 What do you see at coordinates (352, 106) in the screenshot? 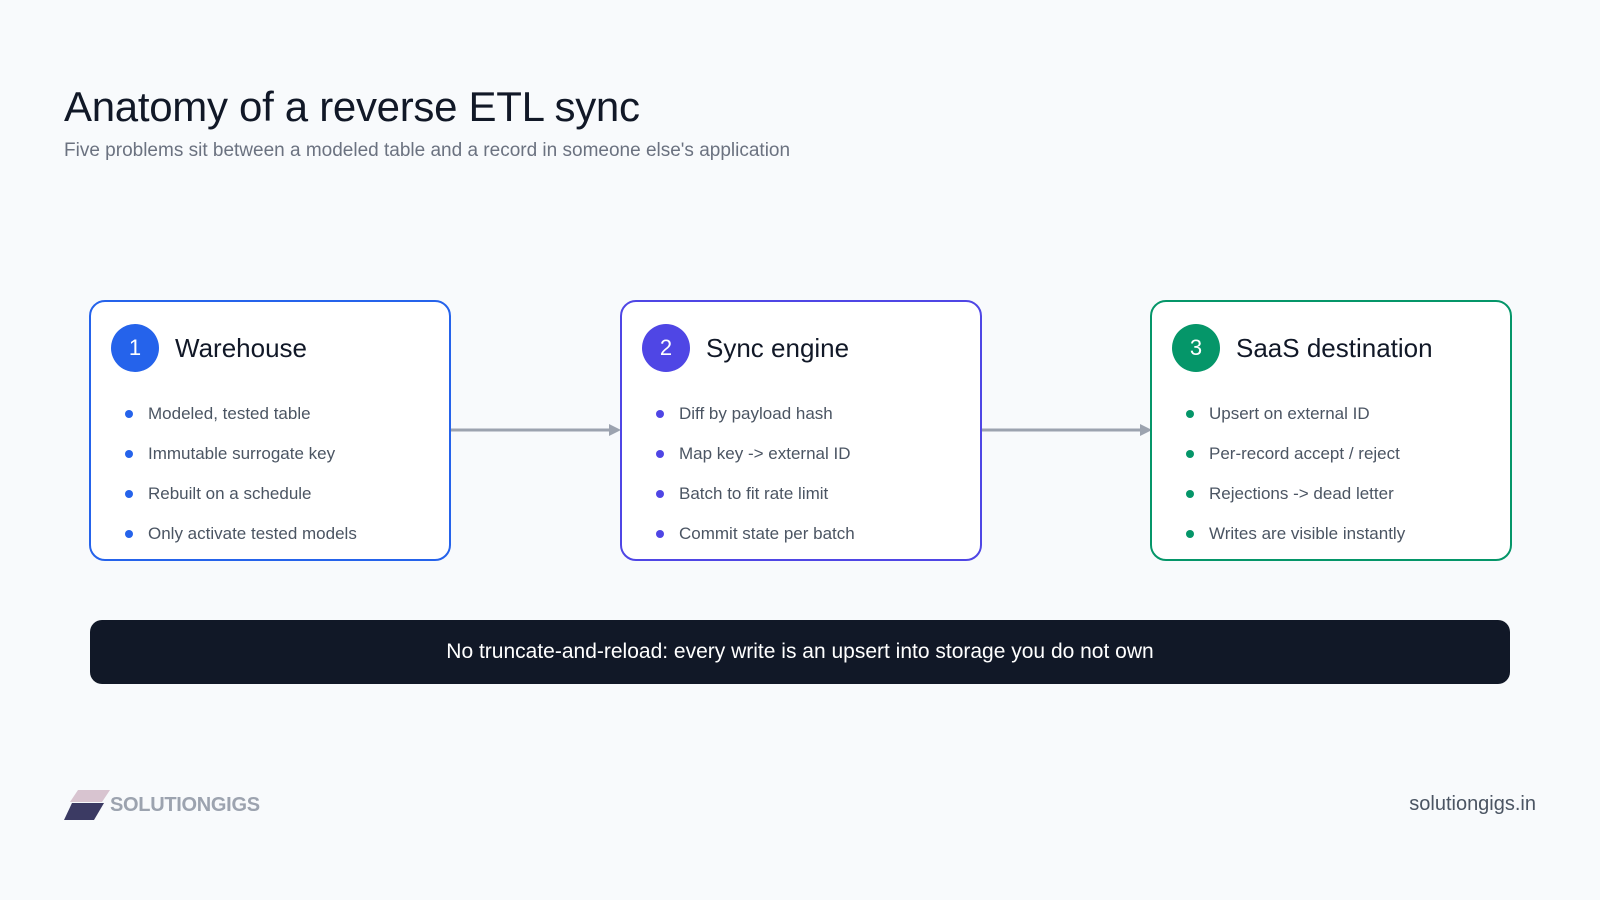
I see `page-title: Anatomy of a reverse ETL sync` at bounding box center [352, 106].